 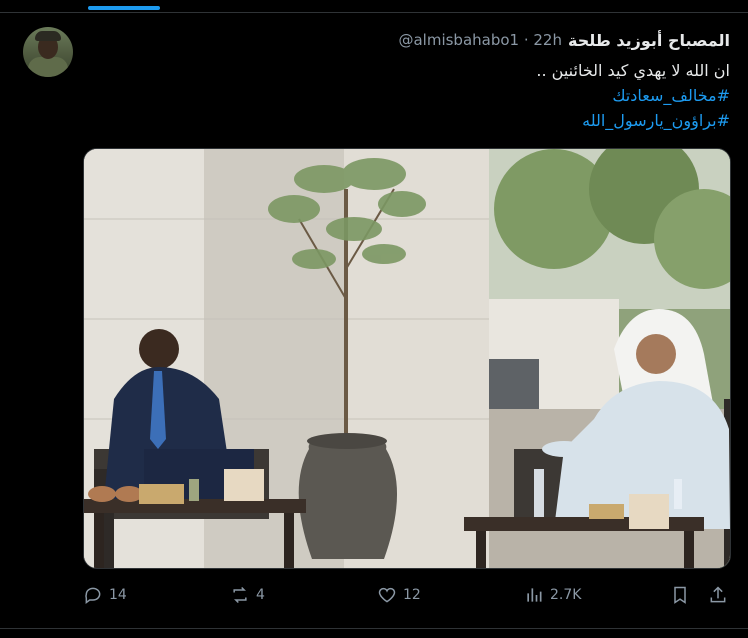 What do you see at coordinates (260, 595) in the screenshot?
I see `repost-count: 4` at bounding box center [260, 595].